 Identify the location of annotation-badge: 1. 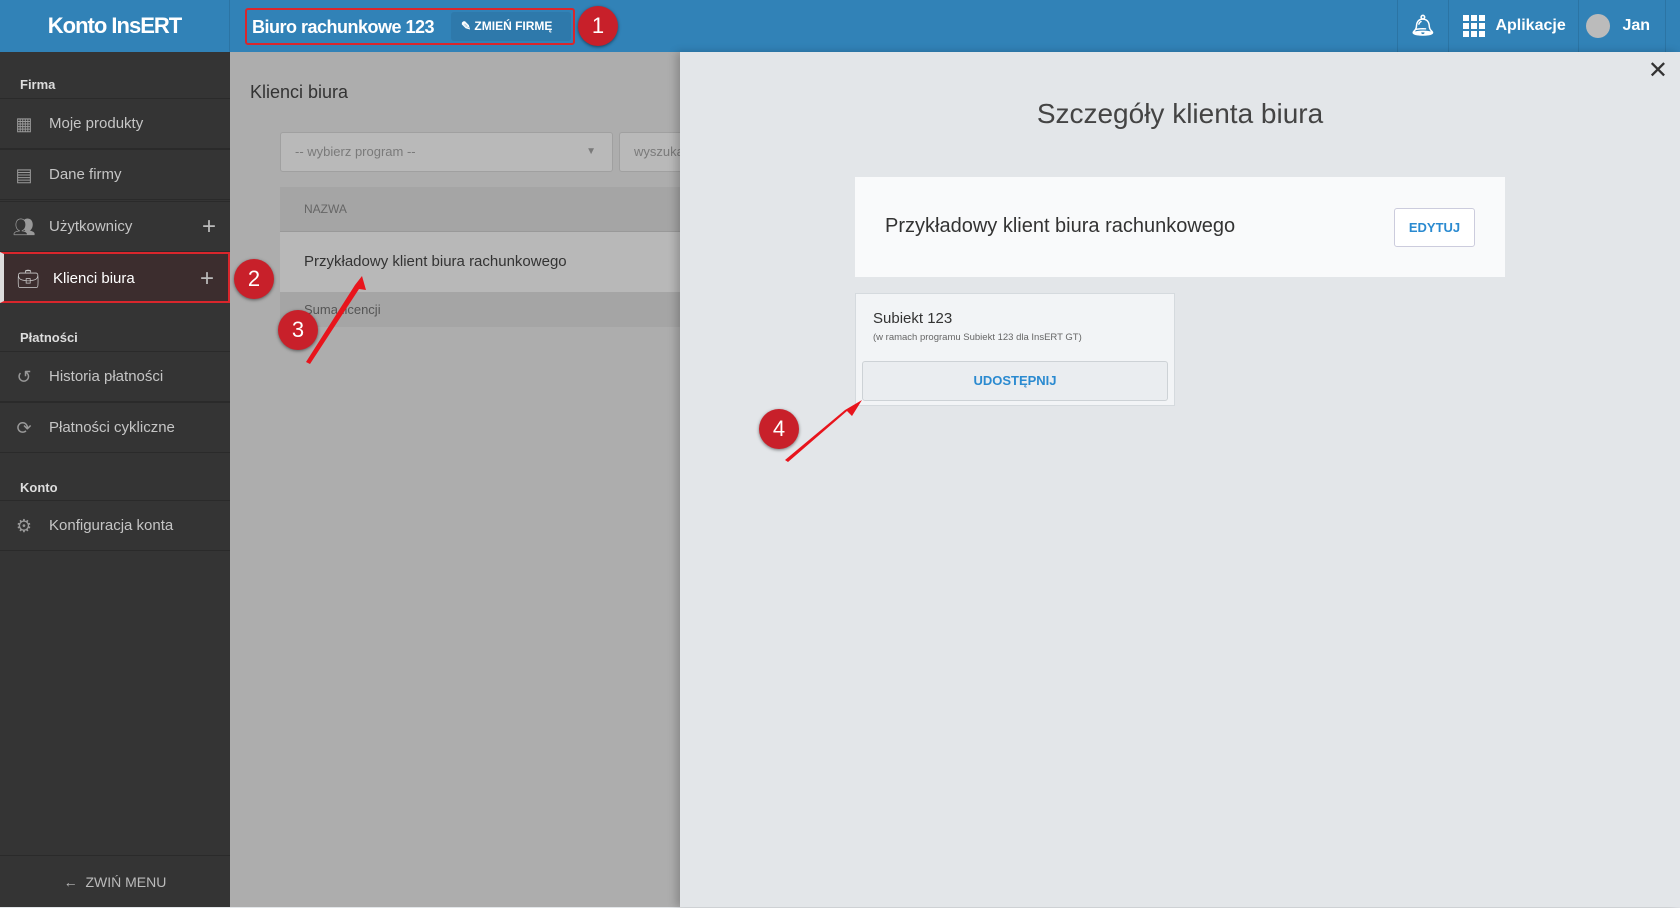
(598, 26).